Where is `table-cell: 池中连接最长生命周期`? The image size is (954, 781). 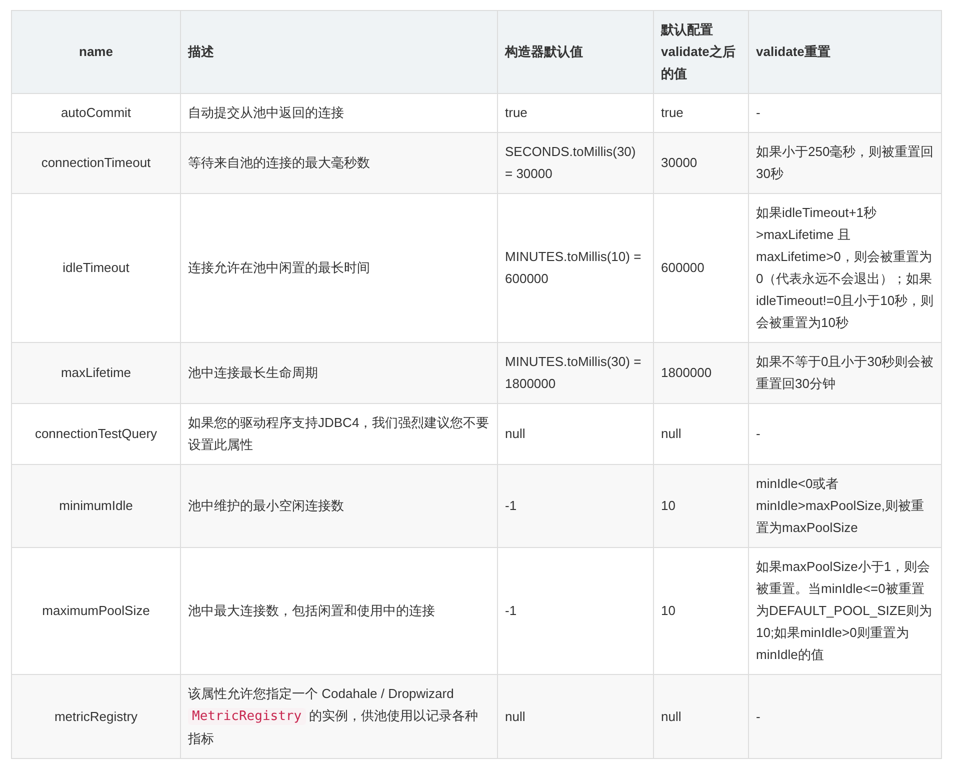
table-cell: 池中连接最长生命周期 is located at coordinates (339, 373).